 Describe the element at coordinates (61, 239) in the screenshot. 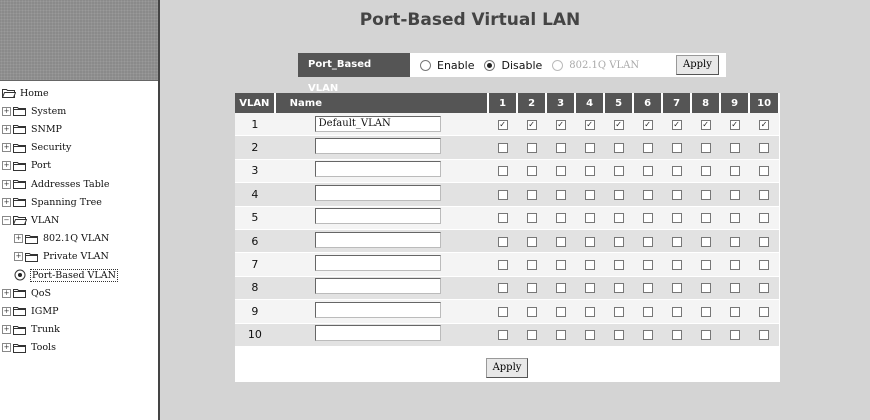

I see `tree-item-802-1q-vlan: +802.1Q VLAN` at that location.